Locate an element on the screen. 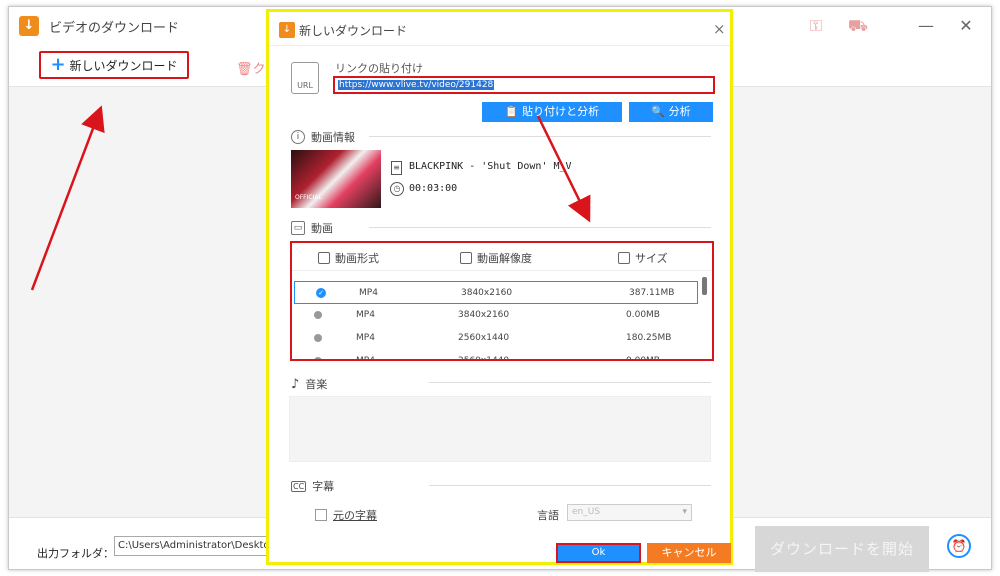  arrow-to-new-download is located at coordinates (67, 198).